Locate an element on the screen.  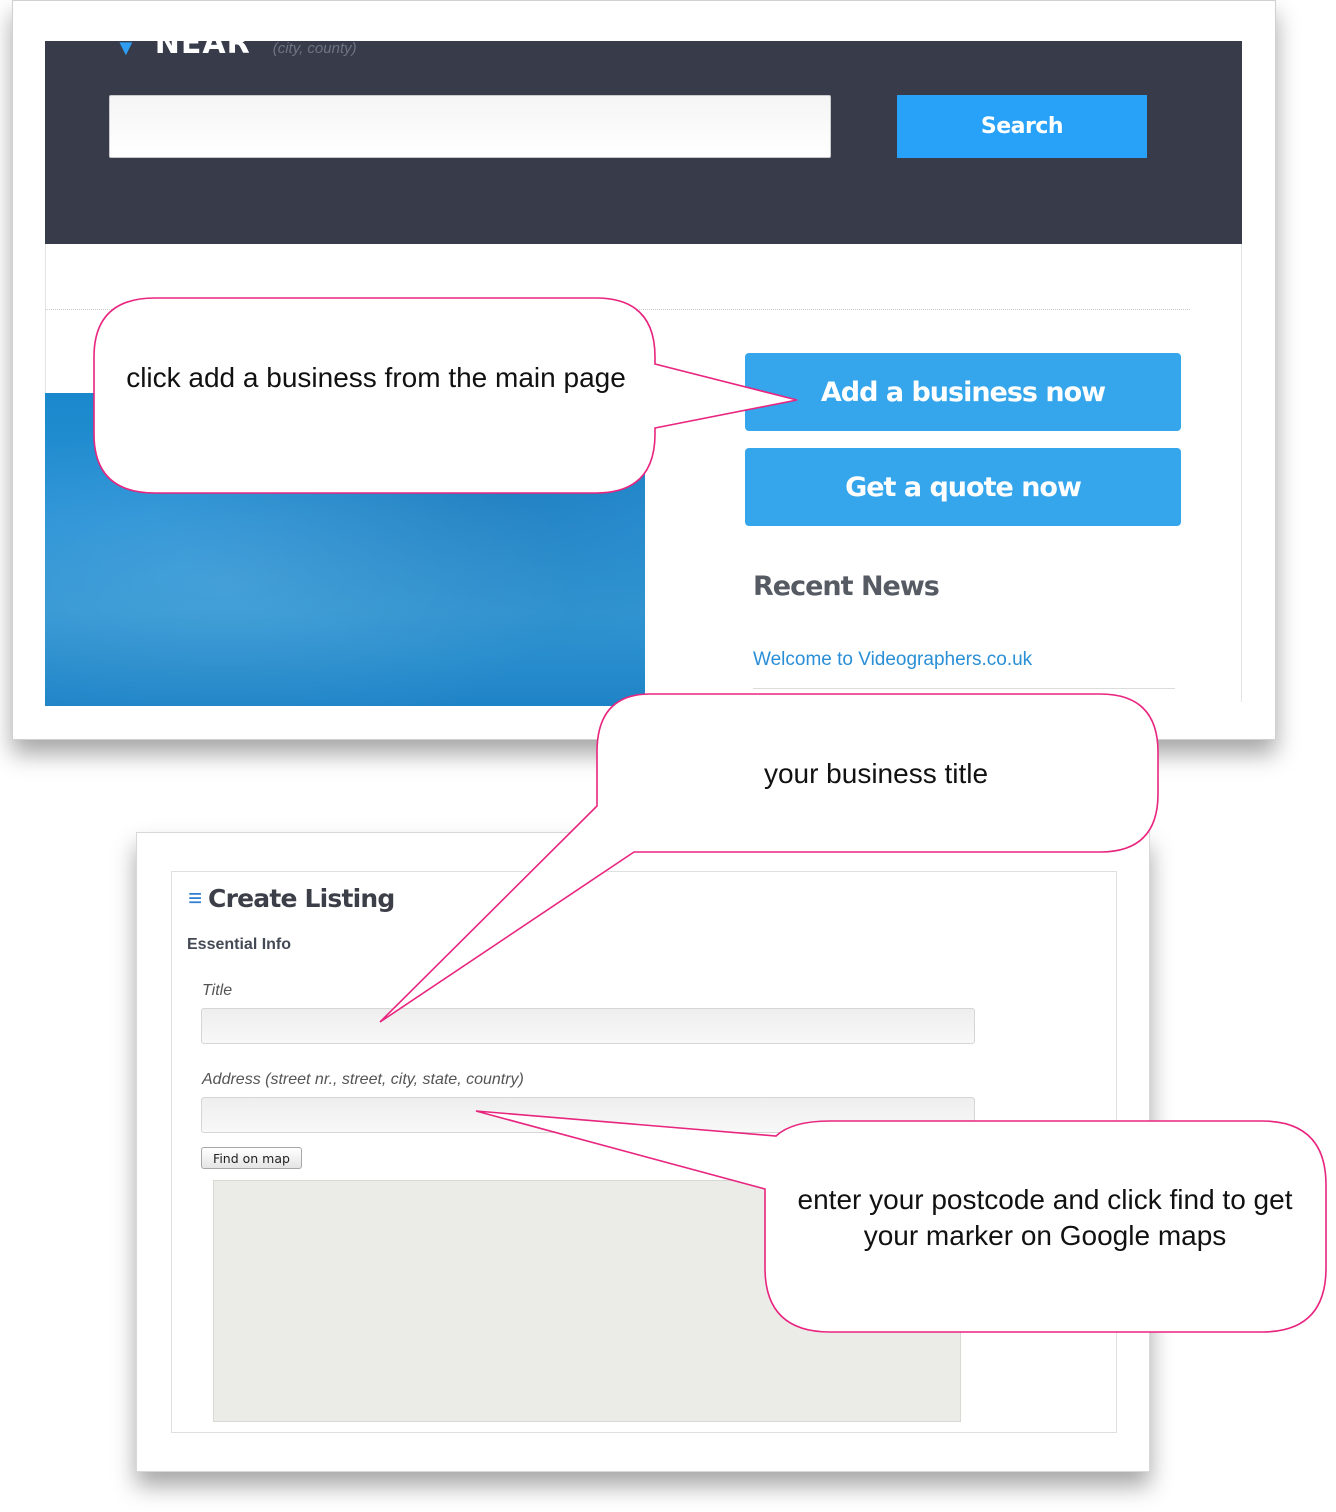
find-on-map-button: Find on map is located at coordinates (251, 1158).